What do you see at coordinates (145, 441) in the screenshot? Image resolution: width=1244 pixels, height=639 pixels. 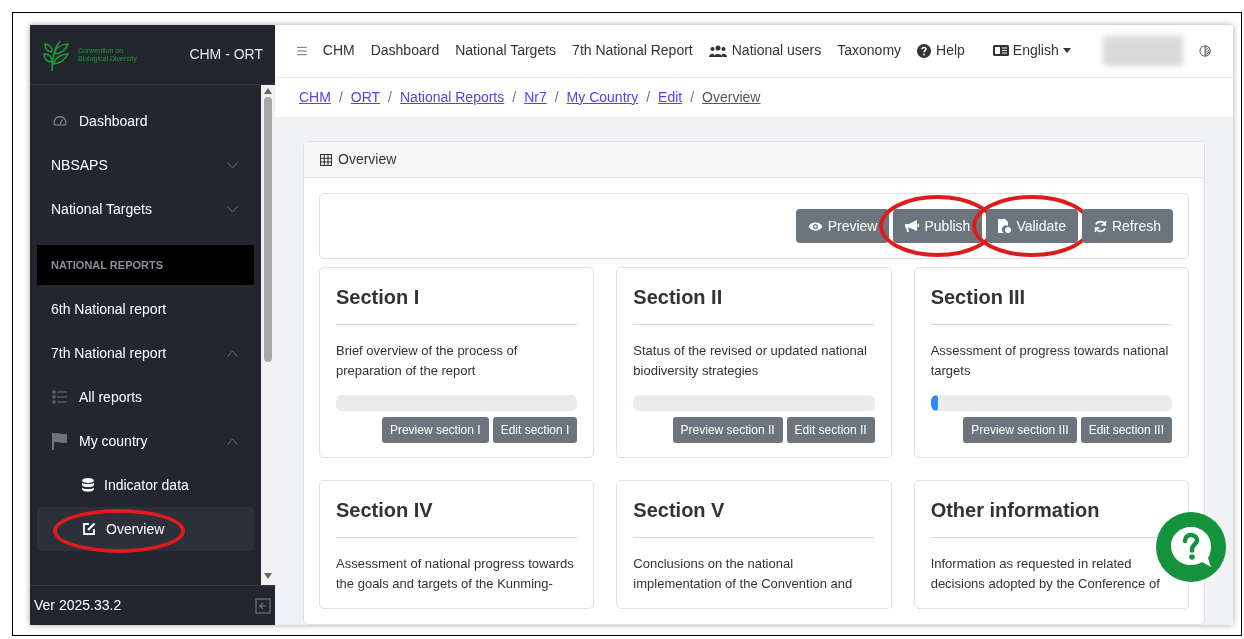 I see `sidebar-group: My country` at bounding box center [145, 441].